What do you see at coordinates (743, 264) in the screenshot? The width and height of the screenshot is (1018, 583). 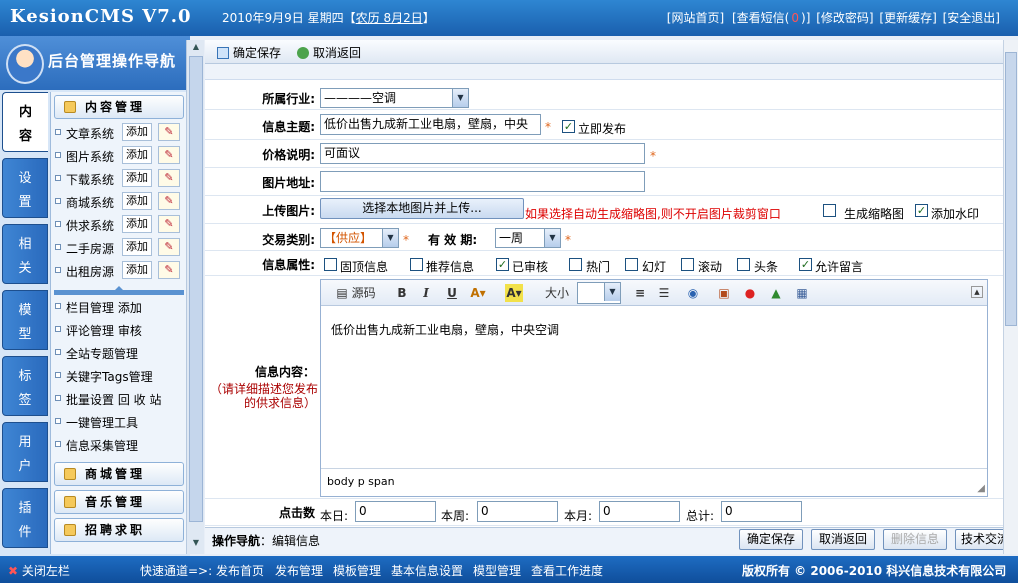 I see `attr-checkbox-headline` at bounding box center [743, 264].